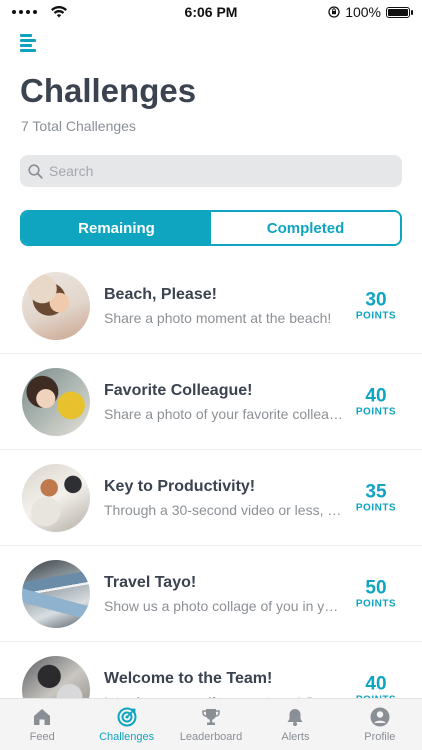 The width and height of the screenshot is (422, 750). Describe the element at coordinates (28, 43) in the screenshot. I see `menu-icon` at that location.